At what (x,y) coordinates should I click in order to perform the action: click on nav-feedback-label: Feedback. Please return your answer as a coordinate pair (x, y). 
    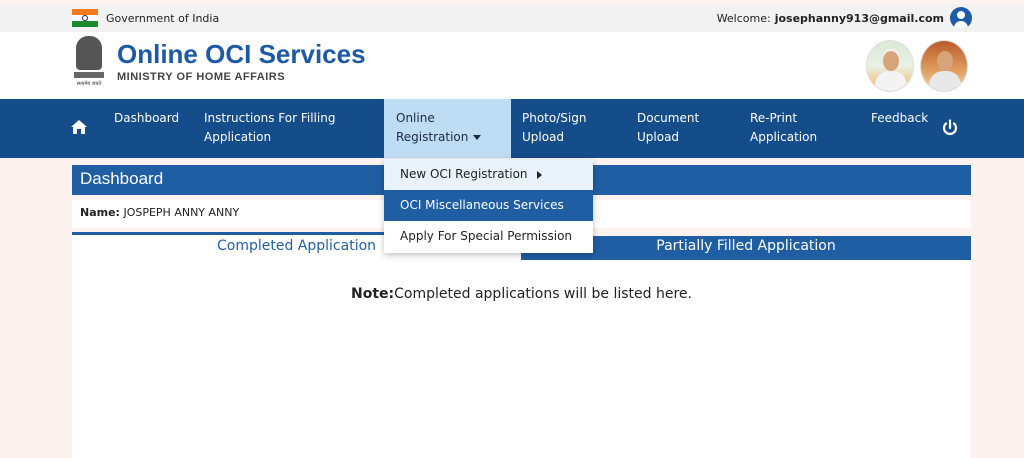
    Looking at the image, I should click on (900, 118).